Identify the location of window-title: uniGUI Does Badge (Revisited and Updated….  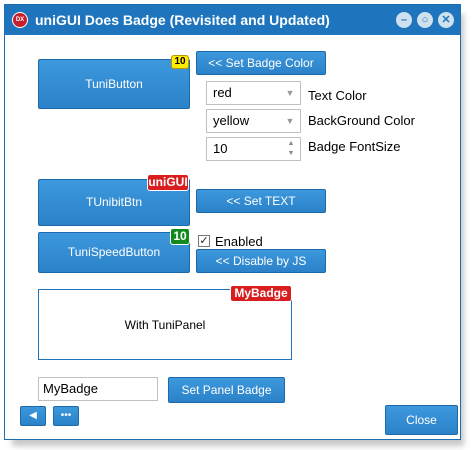
(182, 20).